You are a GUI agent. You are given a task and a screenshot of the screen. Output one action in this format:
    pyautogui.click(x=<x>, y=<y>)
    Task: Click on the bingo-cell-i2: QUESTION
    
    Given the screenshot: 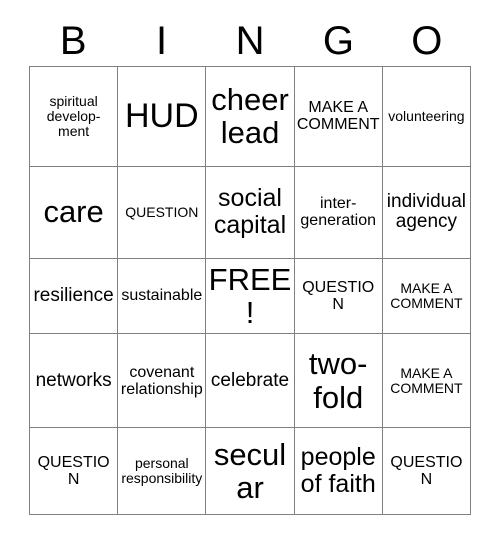 What is the action you would take?
    pyautogui.click(x=162, y=212)
    